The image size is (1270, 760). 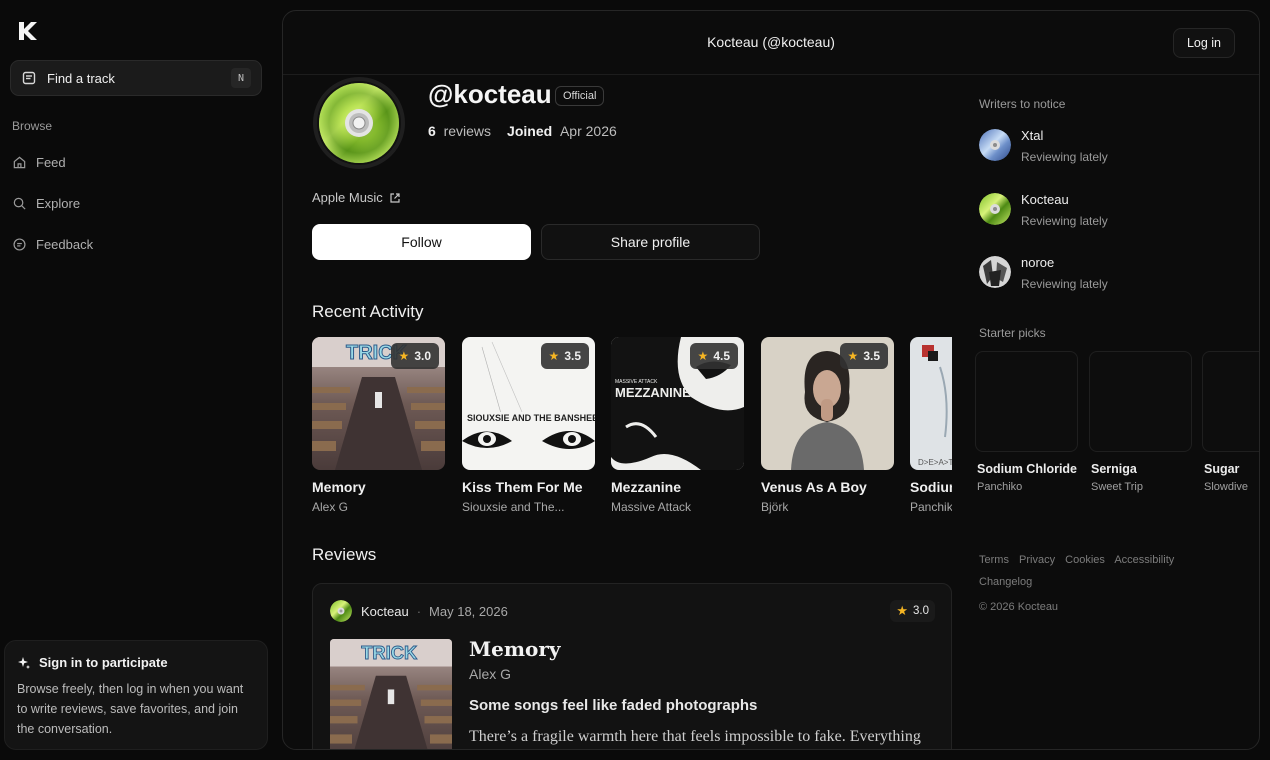 I want to click on writer-item-xtal: Xtal Reviewing lately, so click(x=1043, y=143).